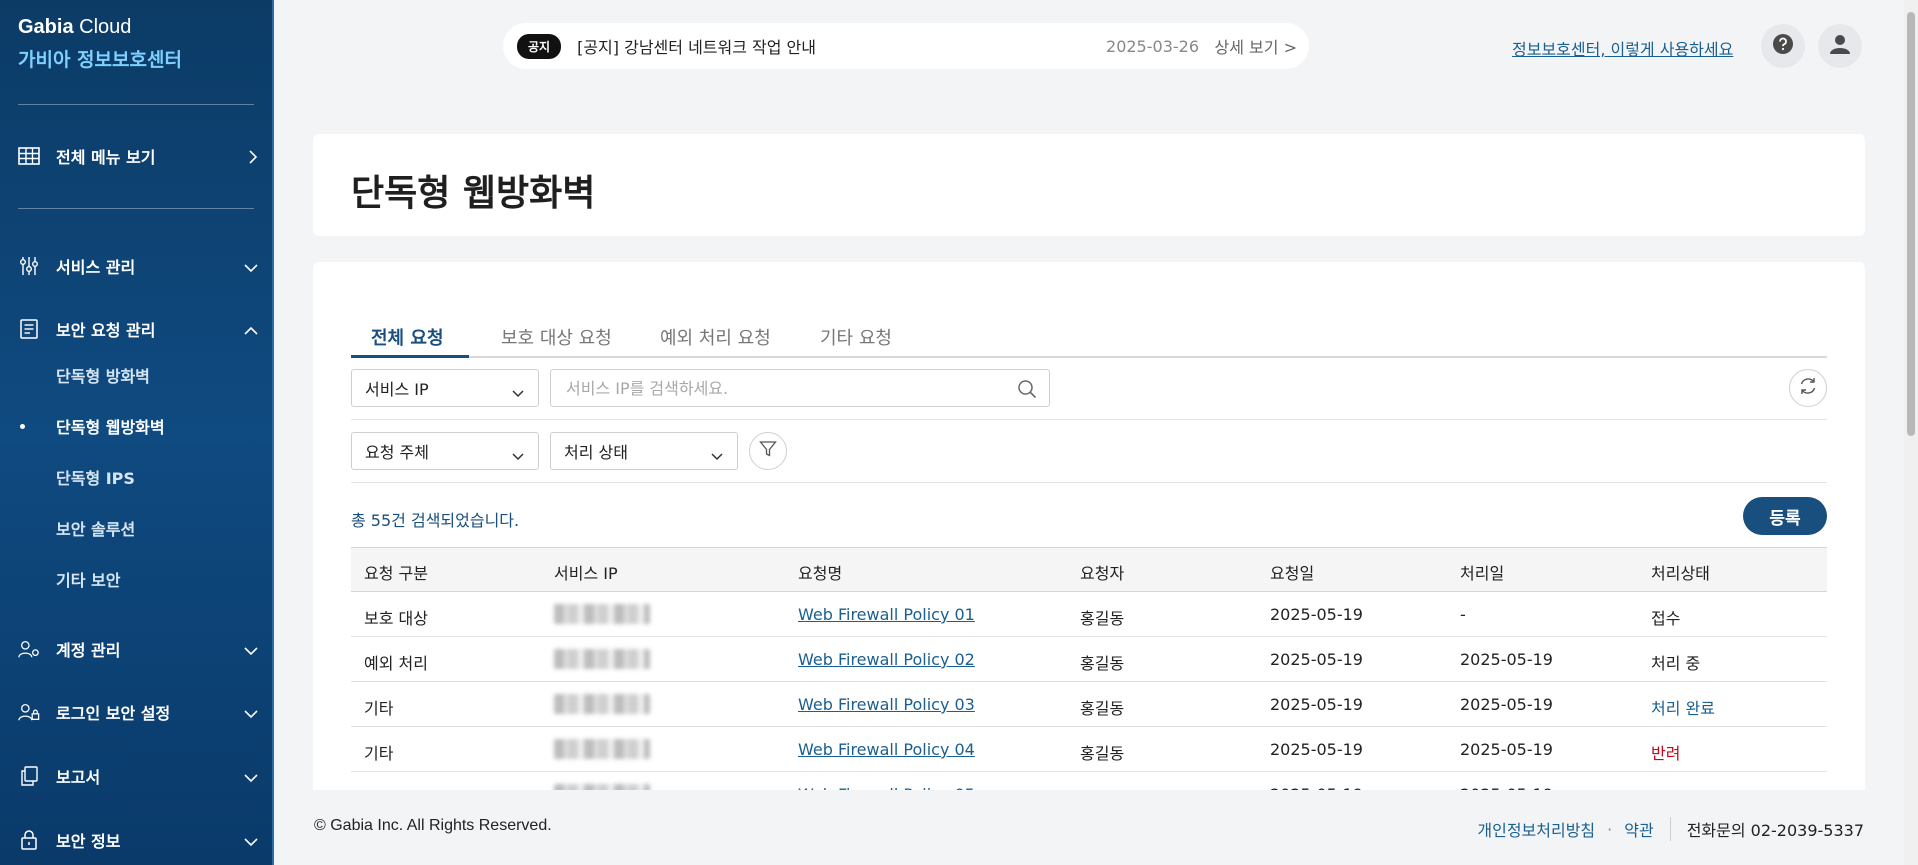 Image resolution: width=1918 pixels, height=865 pixels. Describe the element at coordinates (410, 356) in the screenshot. I see `active-tab-indicator` at that location.